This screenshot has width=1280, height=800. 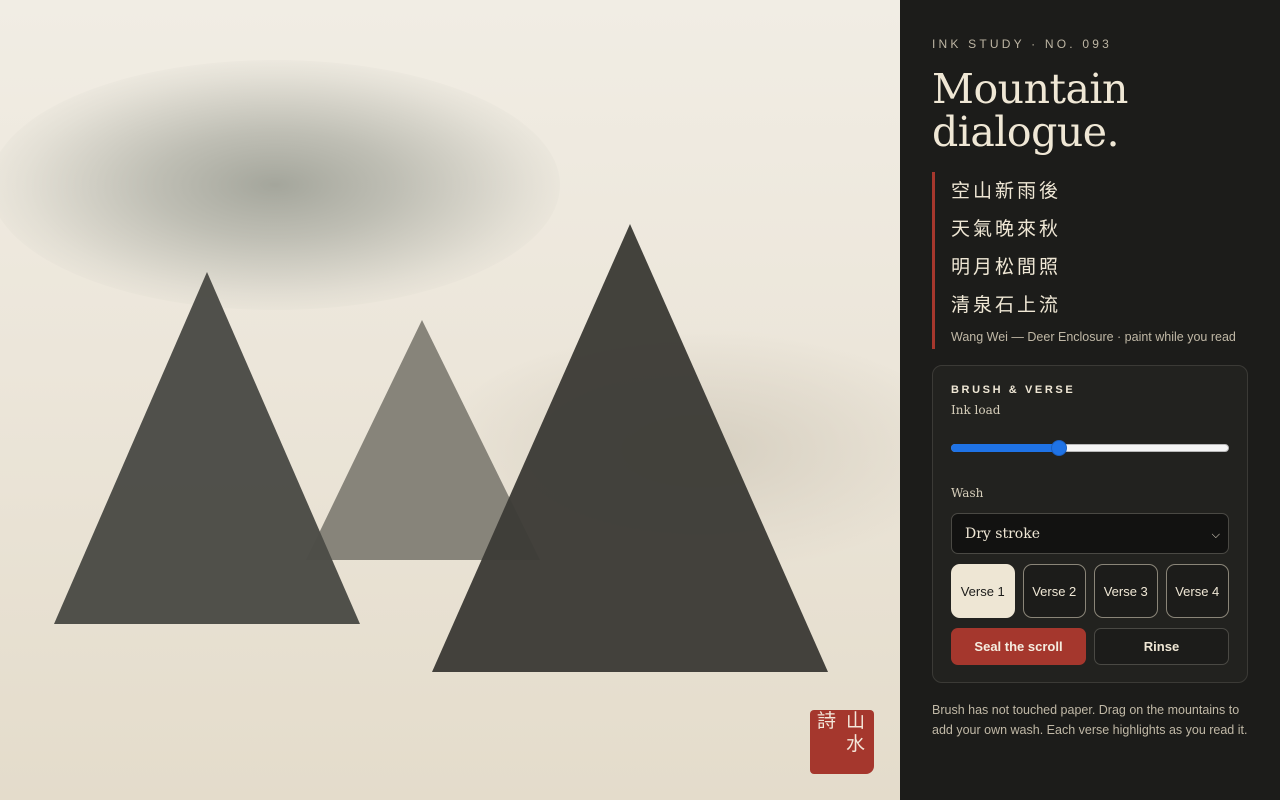 What do you see at coordinates (1197, 591) in the screenshot?
I see `verse-4-button: Verse 4` at bounding box center [1197, 591].